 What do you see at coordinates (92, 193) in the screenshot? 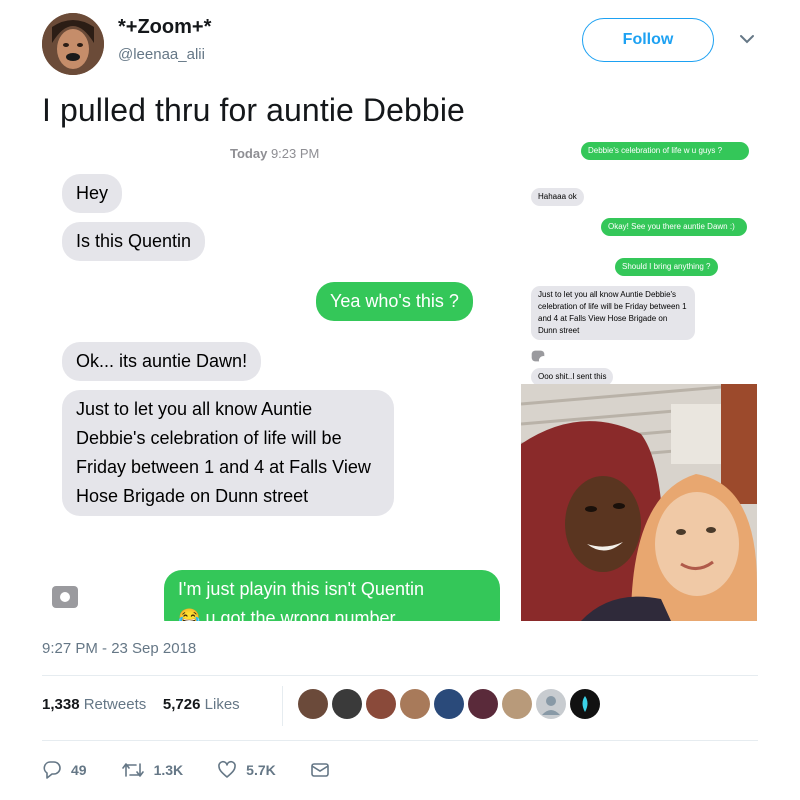
I see `message-bubble-incoming: Hey` at bounding box center [92, 193].